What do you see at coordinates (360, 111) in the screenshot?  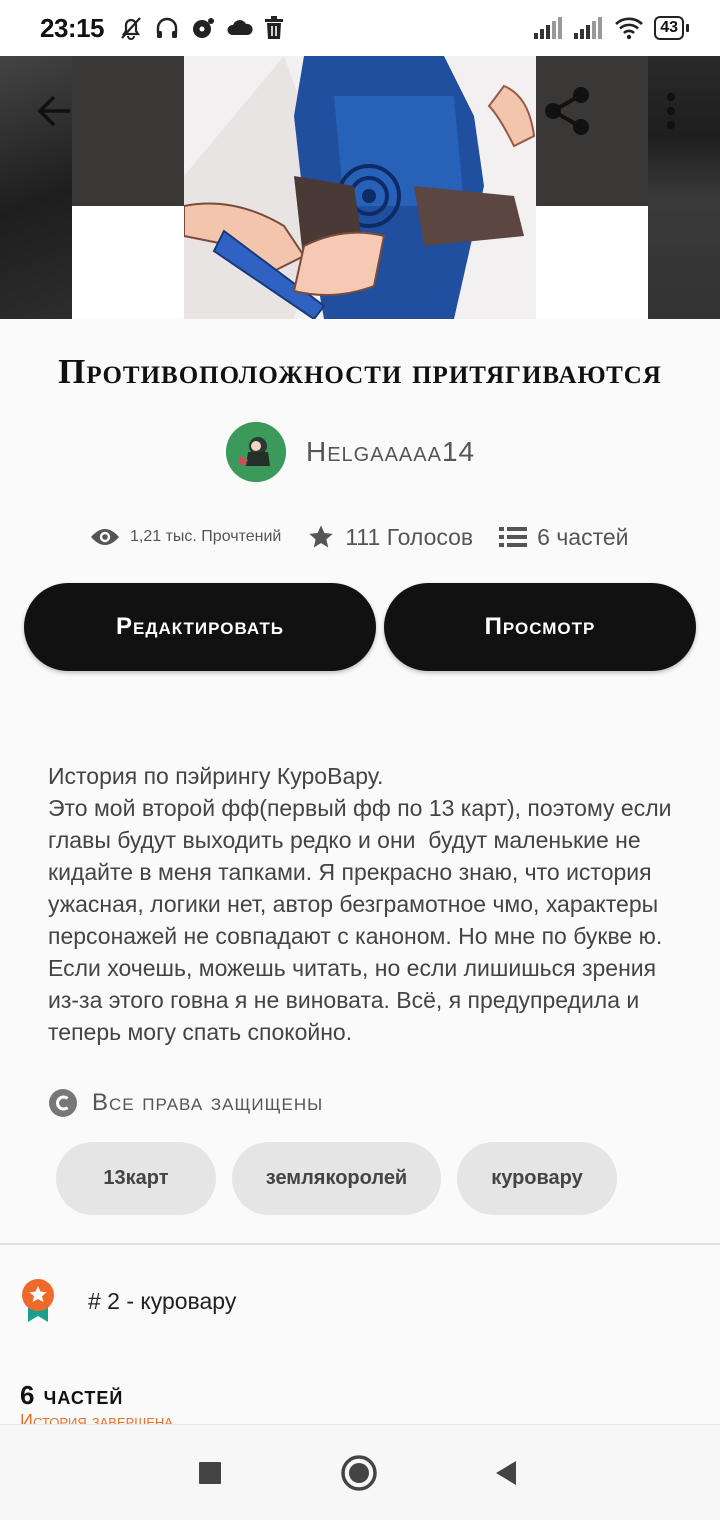 I see `top-toolbar` at bounding box center [360, 111].